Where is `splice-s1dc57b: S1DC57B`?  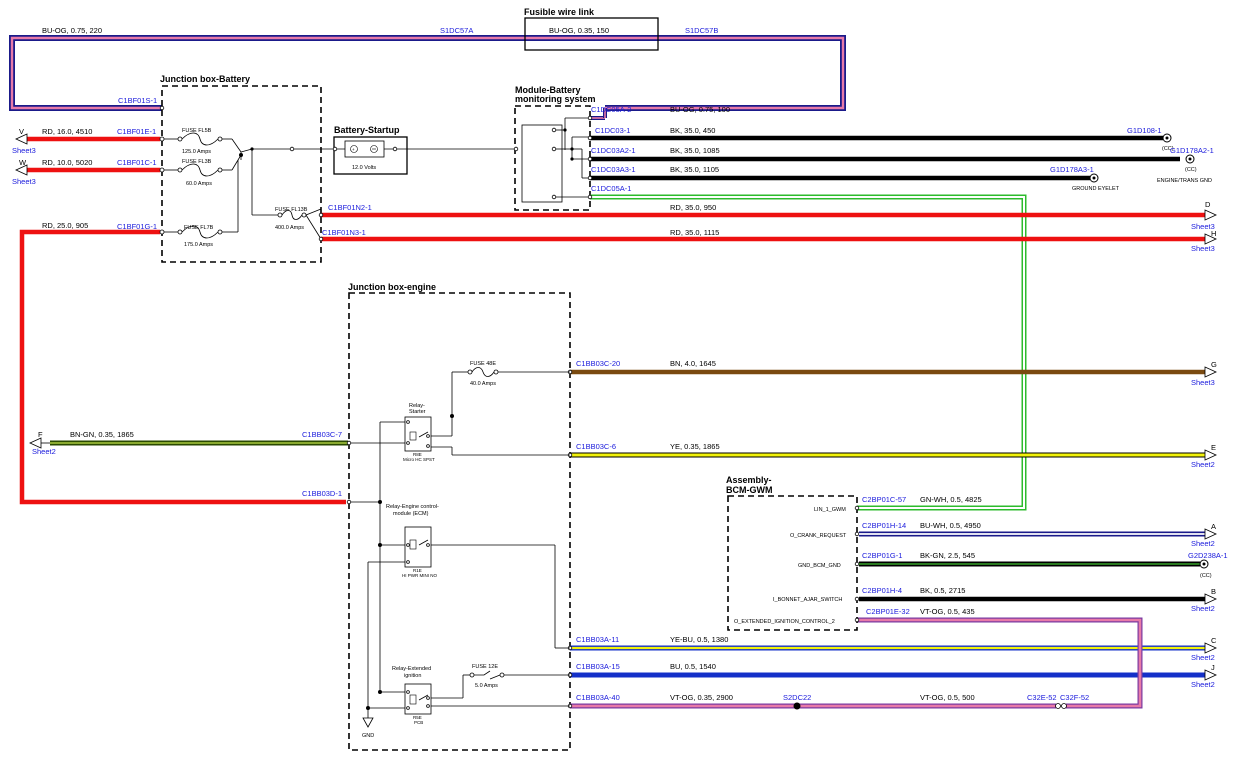
splice-s1dc57b: S1DC57B is located at coordinates (701, 30).